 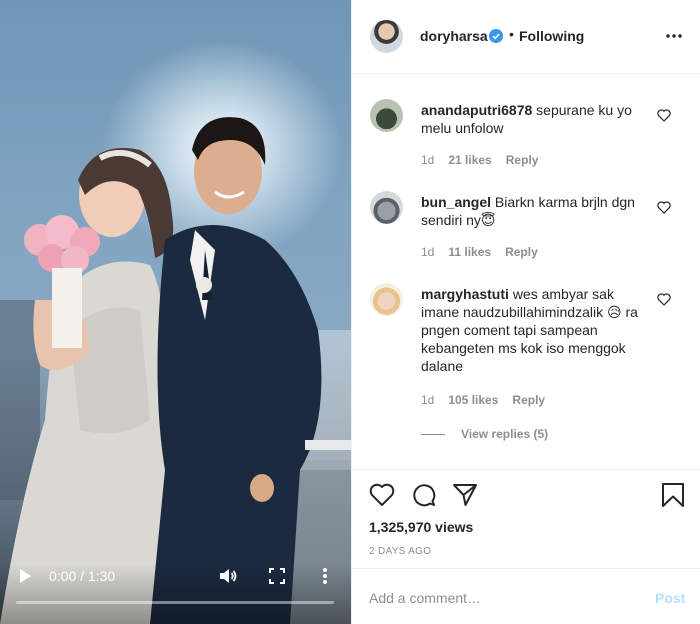 What do you see at coordinates (25, 576) in the screenshot?
I see `play-icon` at bounding box center [25, 576].